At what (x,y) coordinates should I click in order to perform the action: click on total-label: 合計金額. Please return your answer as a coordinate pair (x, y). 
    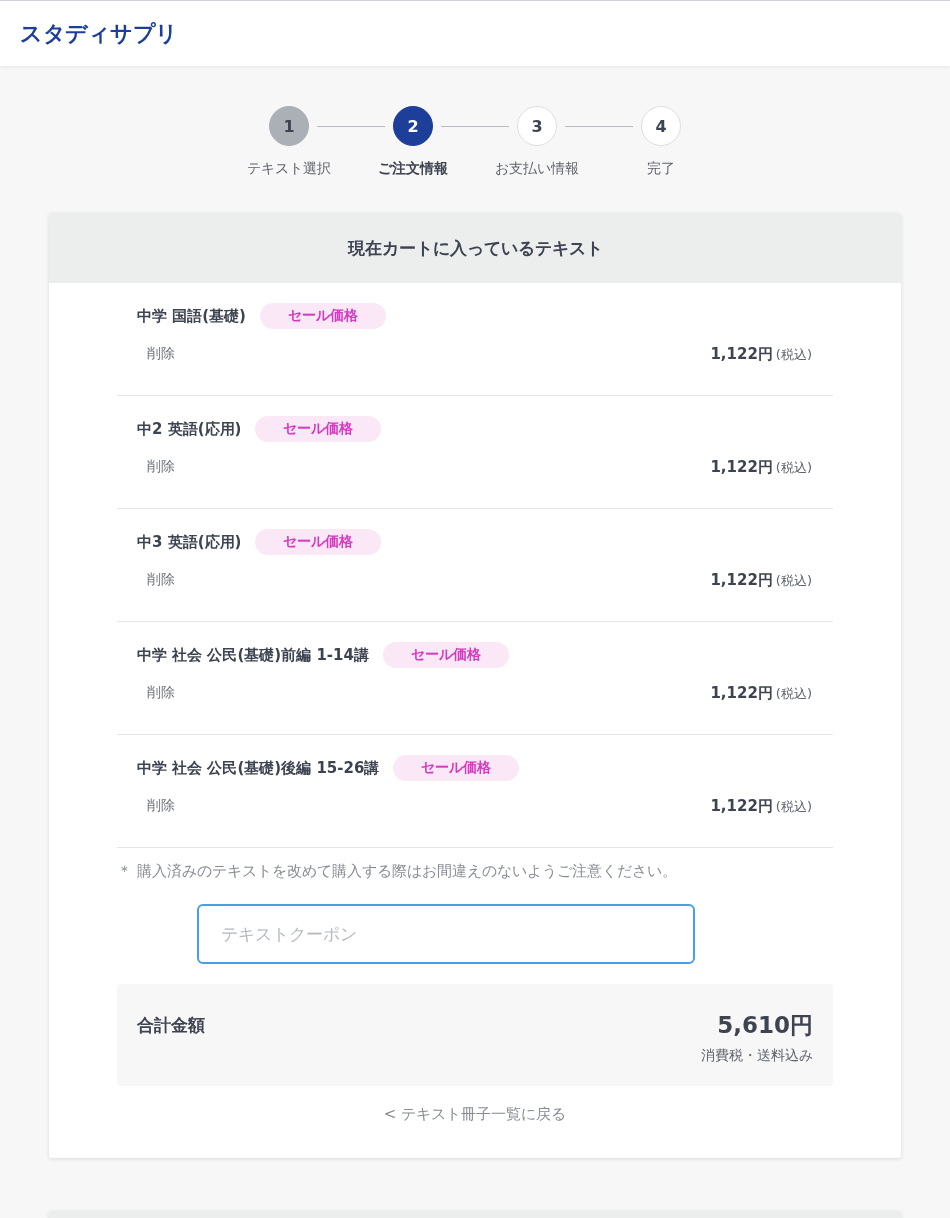
    Looking at the image, I should click on (171, 1025).